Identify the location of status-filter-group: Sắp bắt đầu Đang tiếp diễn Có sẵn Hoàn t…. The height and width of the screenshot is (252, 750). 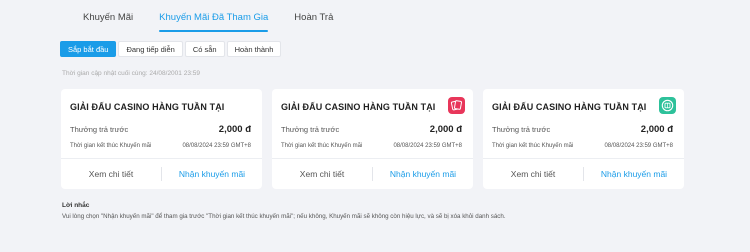
(171, 49).